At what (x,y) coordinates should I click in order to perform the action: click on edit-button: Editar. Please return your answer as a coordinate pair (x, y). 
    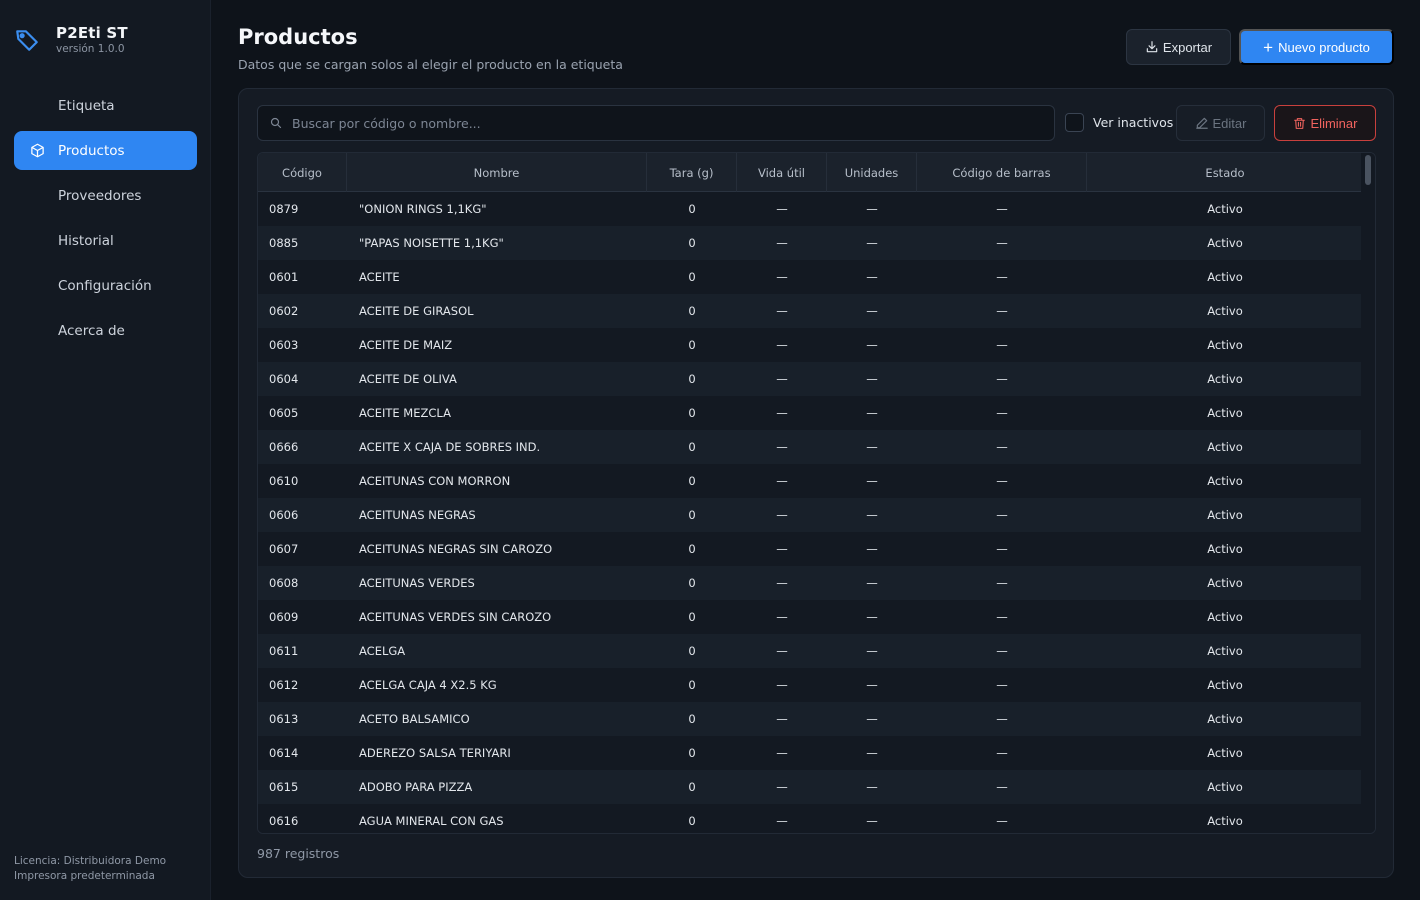
    Looking at the image, I should click on (1220, 123).